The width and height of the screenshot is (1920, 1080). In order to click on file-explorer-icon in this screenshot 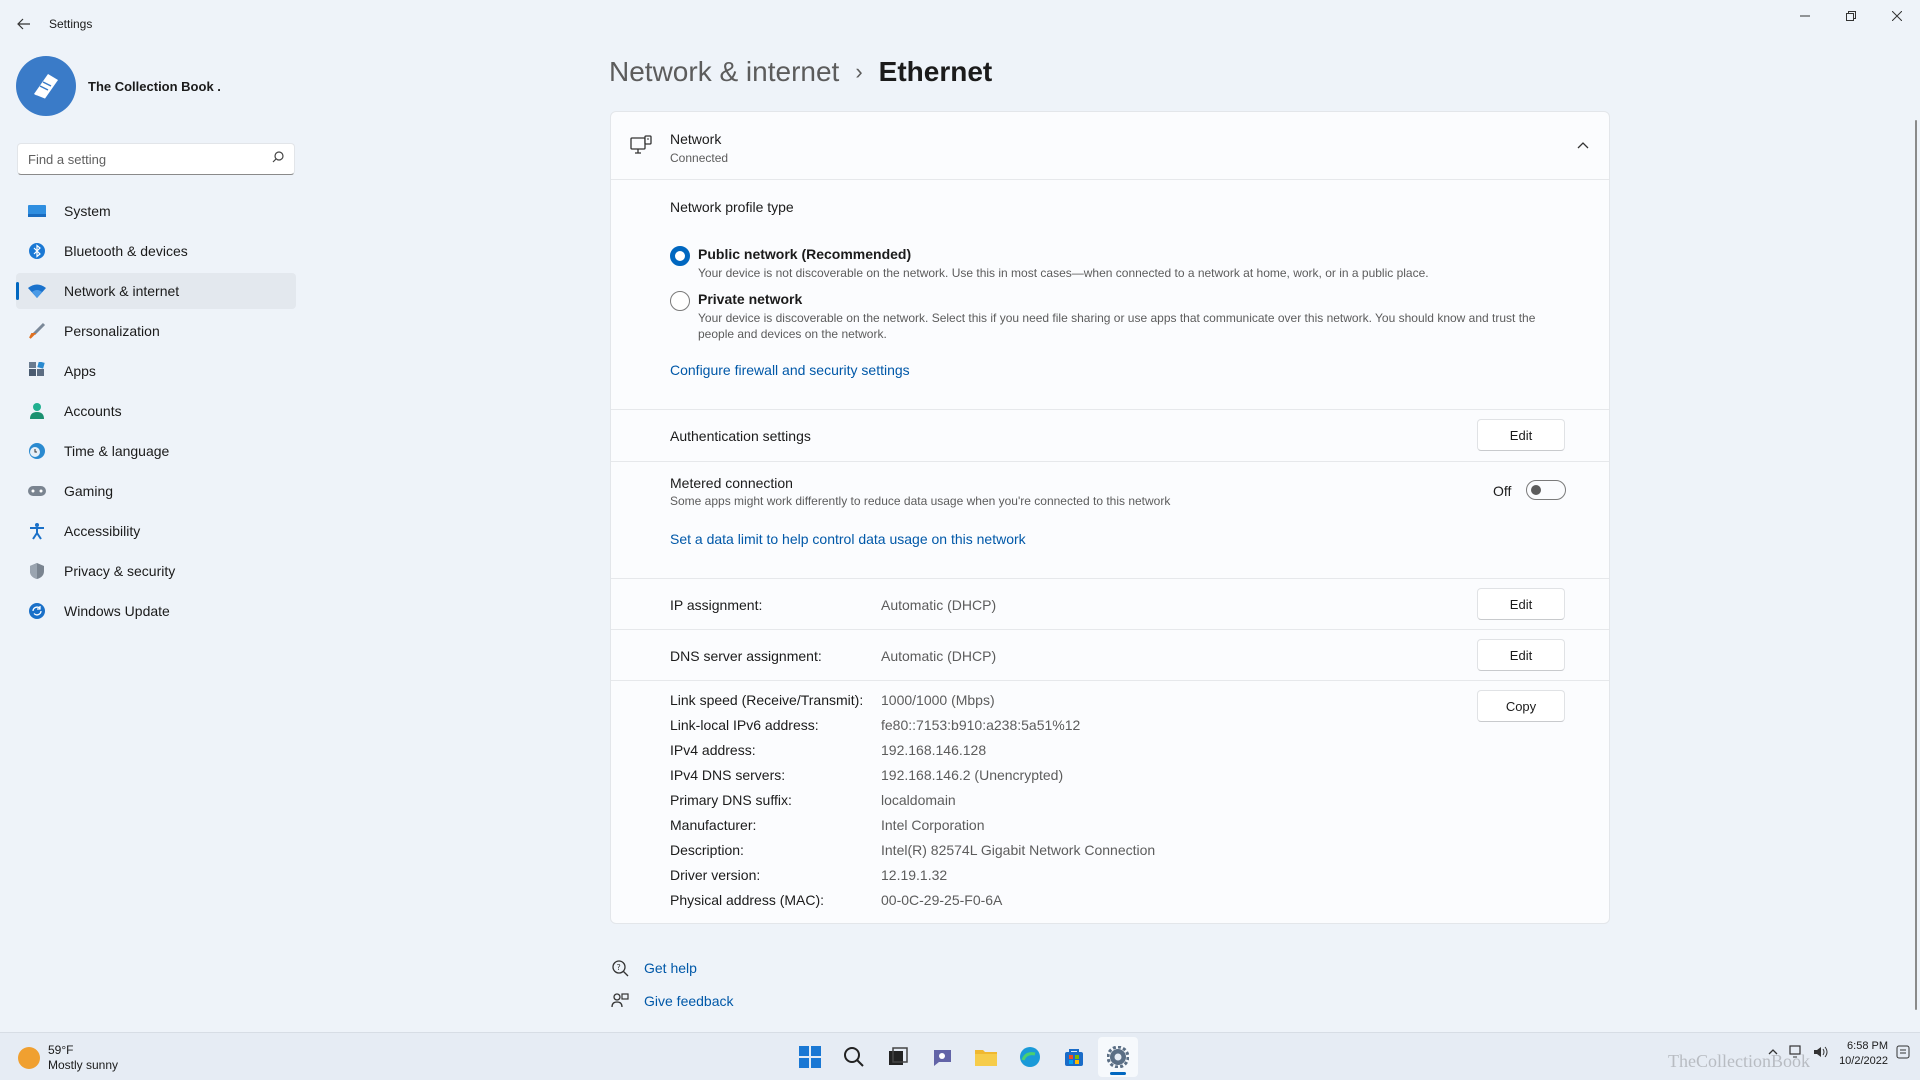, I will do `click(986, 1057)`.